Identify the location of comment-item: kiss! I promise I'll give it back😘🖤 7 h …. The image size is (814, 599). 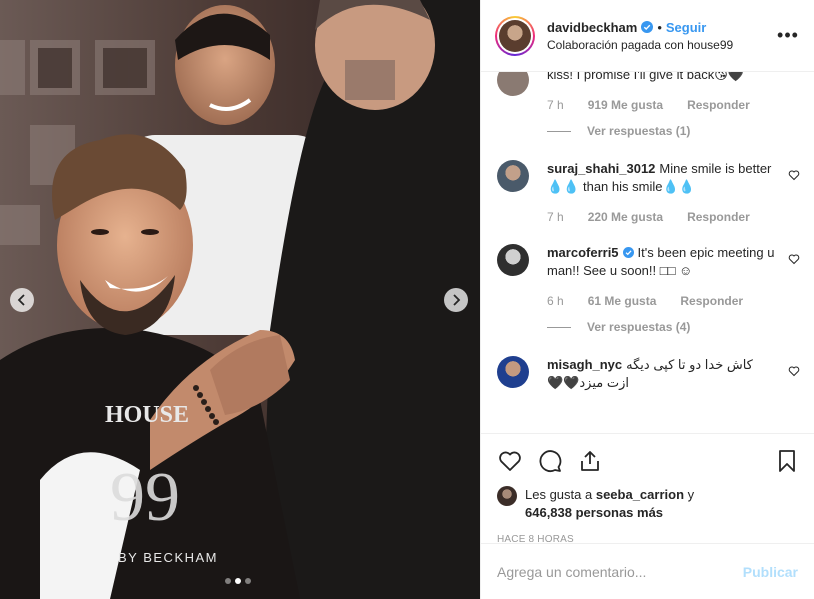
(648, 105).